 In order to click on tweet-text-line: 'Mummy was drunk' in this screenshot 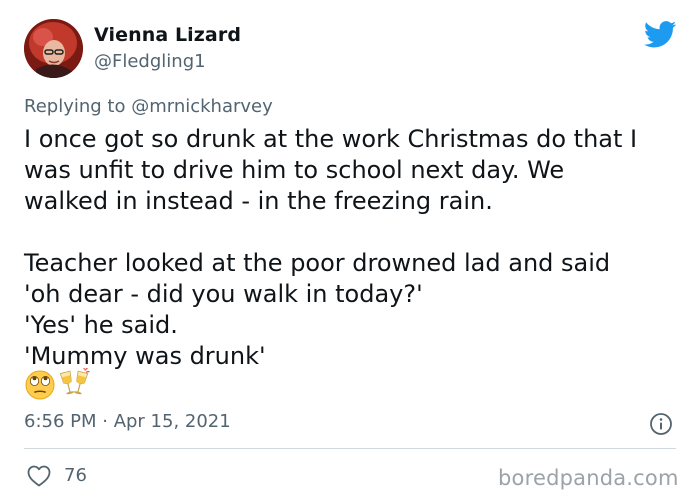, I will do `click(145, 356)`.